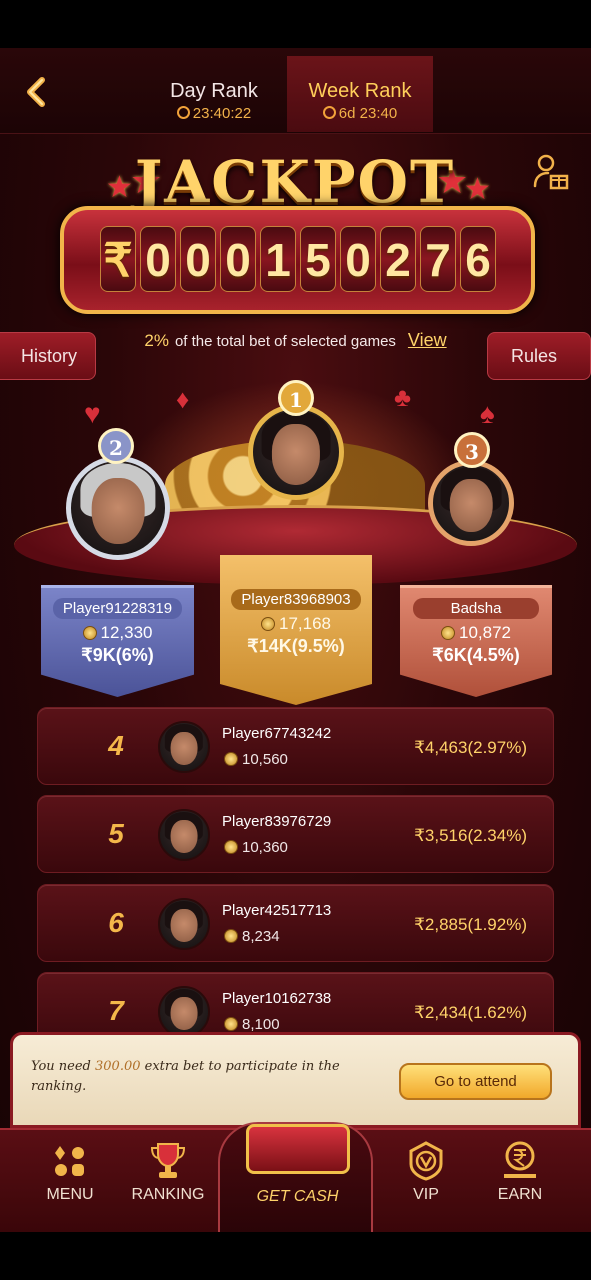  I want to click on player-prize: ₹14K(9.5%), so click(296, 646).